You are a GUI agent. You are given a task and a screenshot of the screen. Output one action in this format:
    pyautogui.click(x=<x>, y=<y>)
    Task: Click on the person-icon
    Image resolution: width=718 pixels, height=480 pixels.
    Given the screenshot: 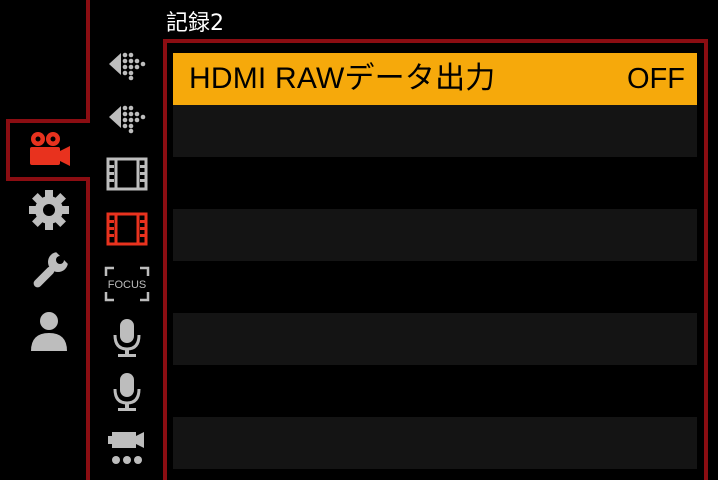 What is the action you would take?
    pyautogui.click(x=49, y=331)
    